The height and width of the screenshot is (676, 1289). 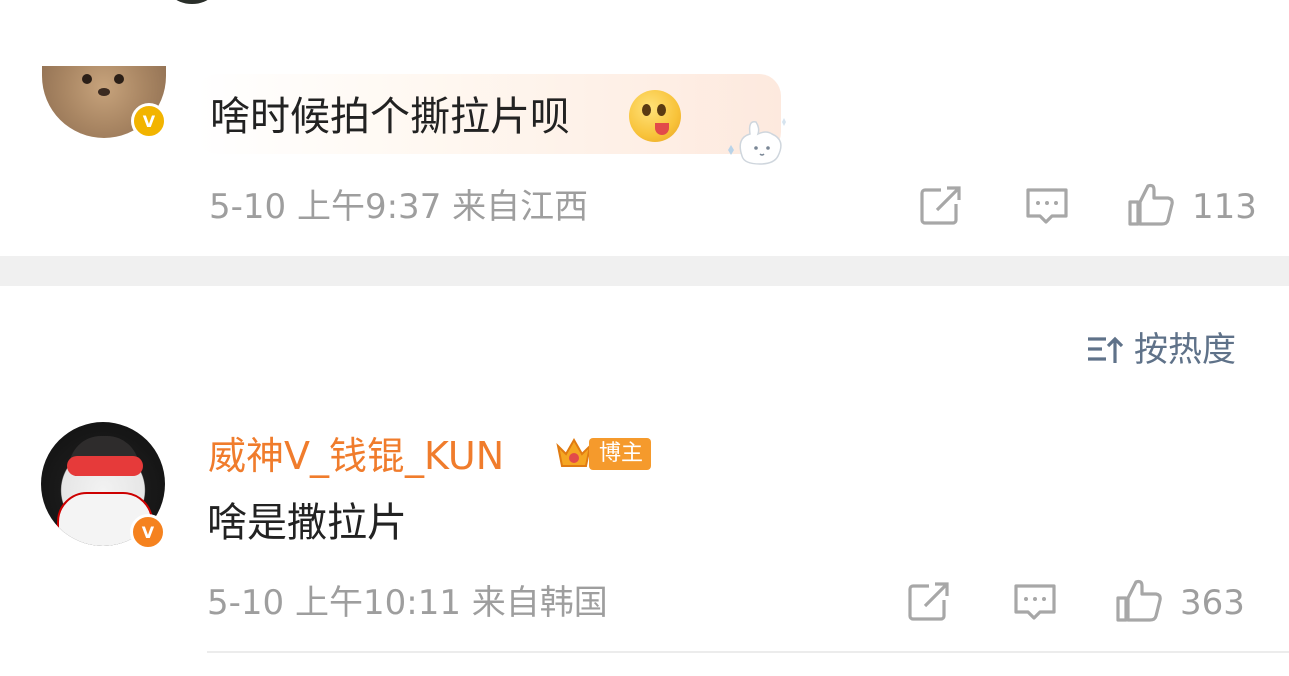 I want to click on section-divider, so click(x=644, y=271).